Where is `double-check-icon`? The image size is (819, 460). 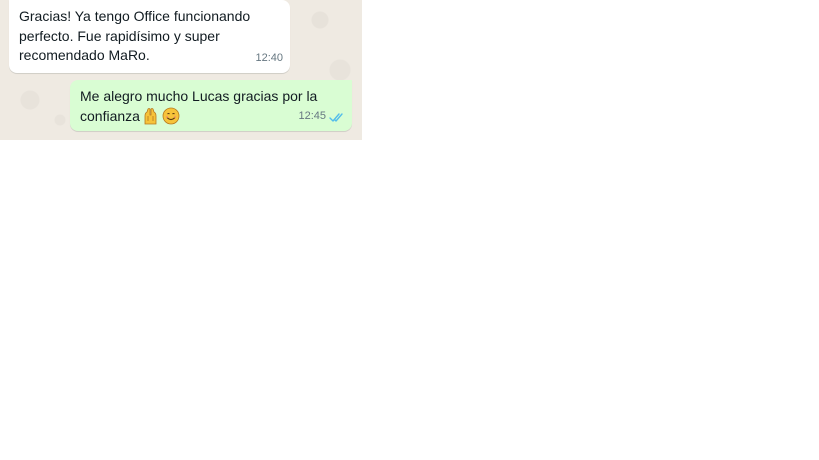 double-check-icon is located at coordinates (337, 116).